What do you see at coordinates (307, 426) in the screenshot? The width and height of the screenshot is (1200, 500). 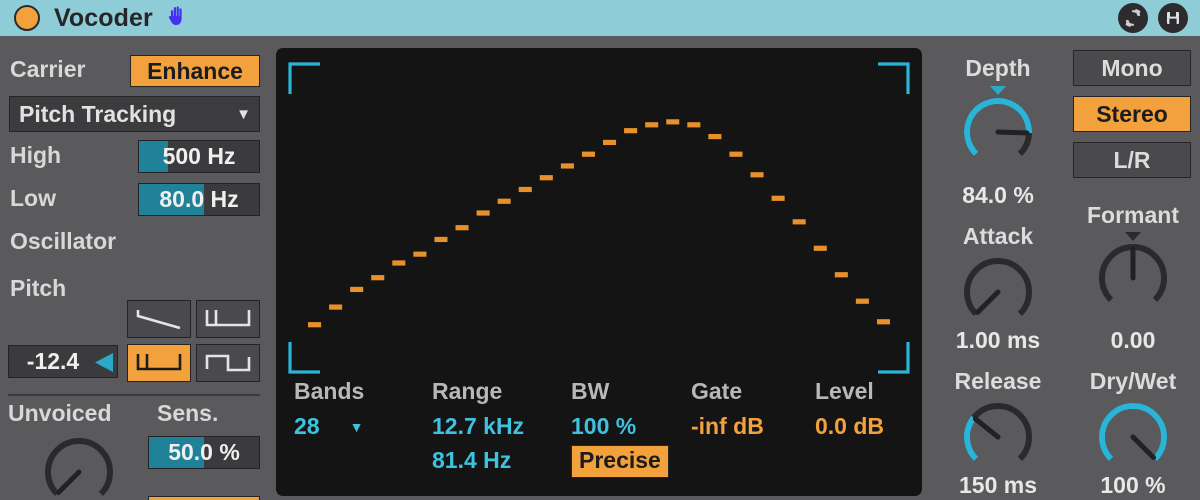 I see `bands-value: 28` at bounding box center [307, 426].